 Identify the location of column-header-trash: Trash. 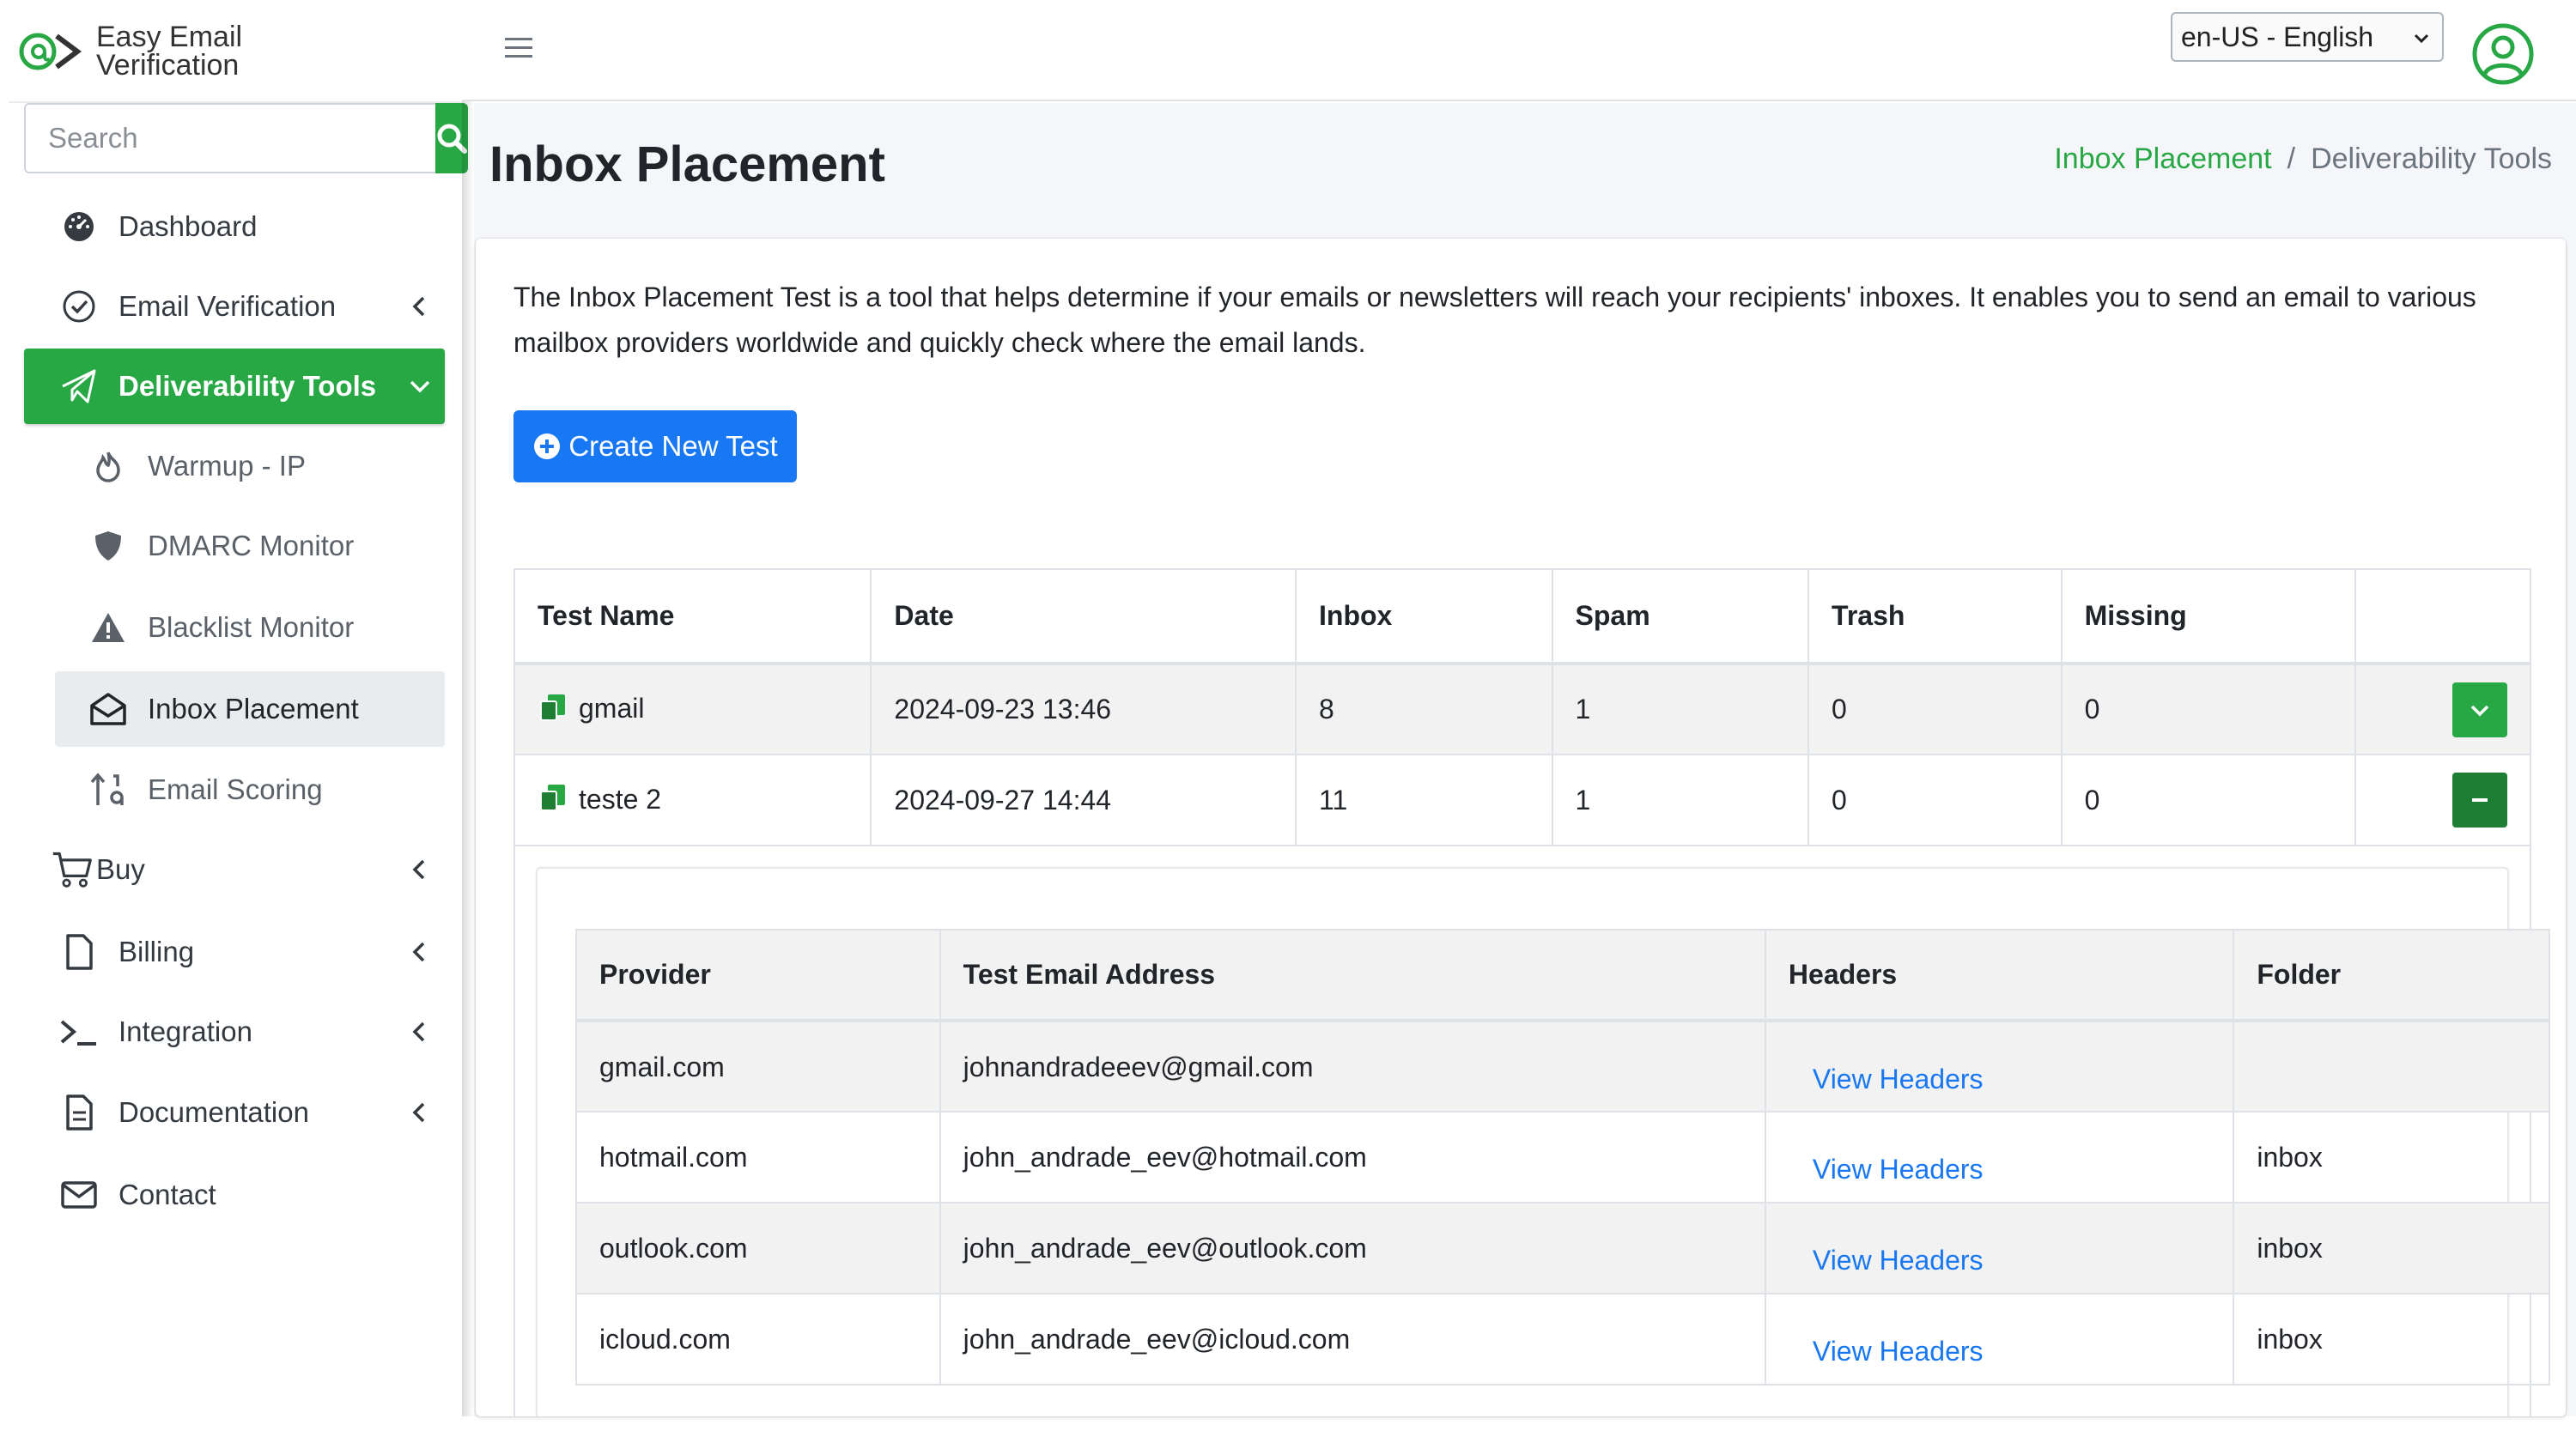
(1935, 616).